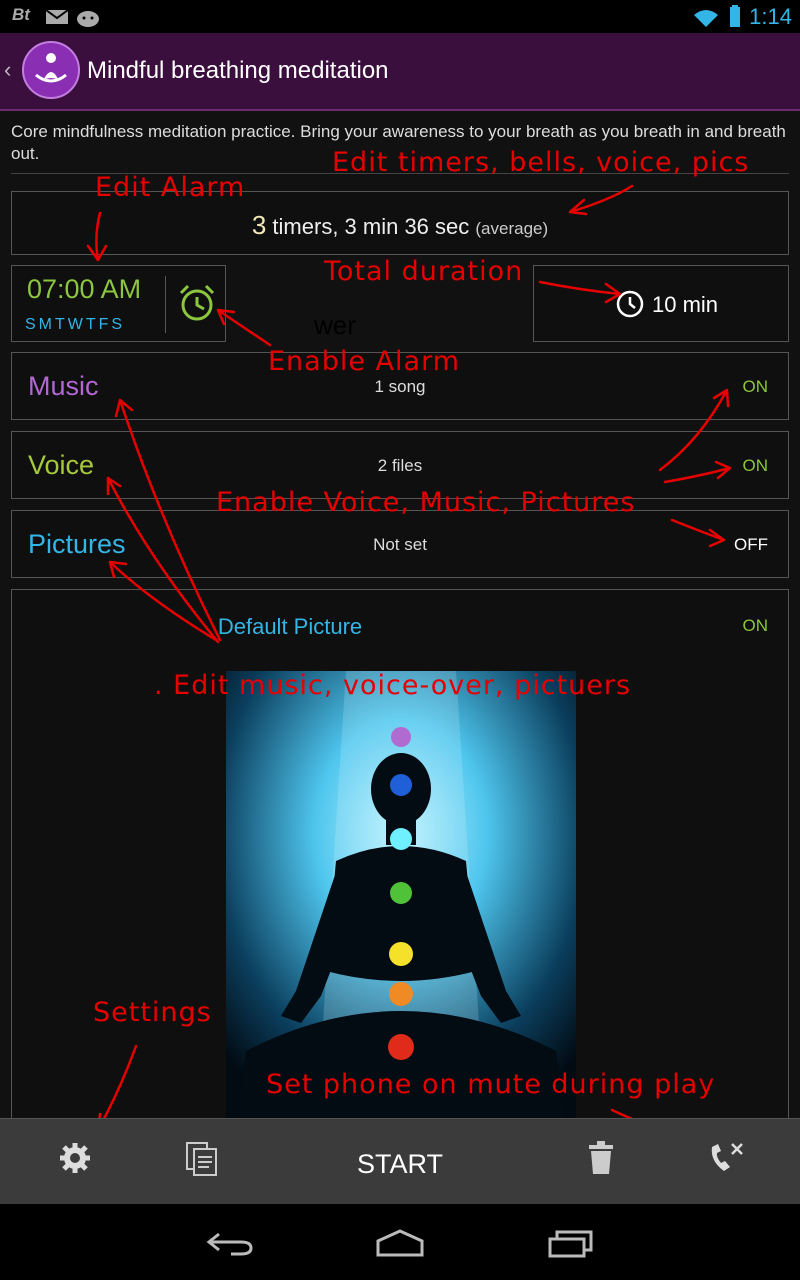 This screenshot has width=800, height=1280. I want to click on mute-call-icon, so click(727, 1159).